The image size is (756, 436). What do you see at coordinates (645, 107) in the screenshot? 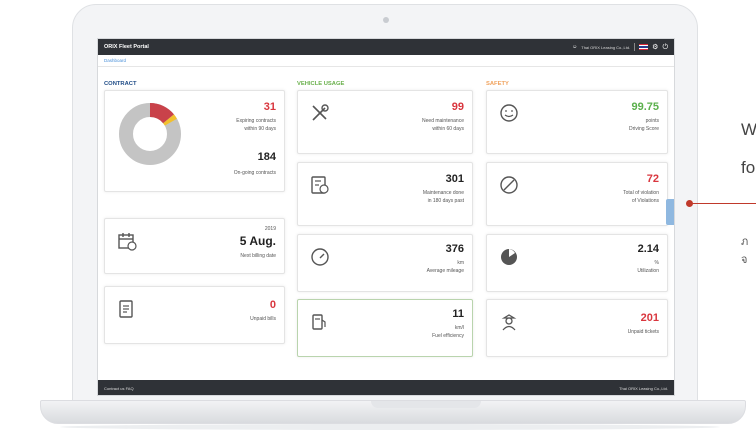
I see `driving-score-value: 99.75` at bounding box center [645, 107].